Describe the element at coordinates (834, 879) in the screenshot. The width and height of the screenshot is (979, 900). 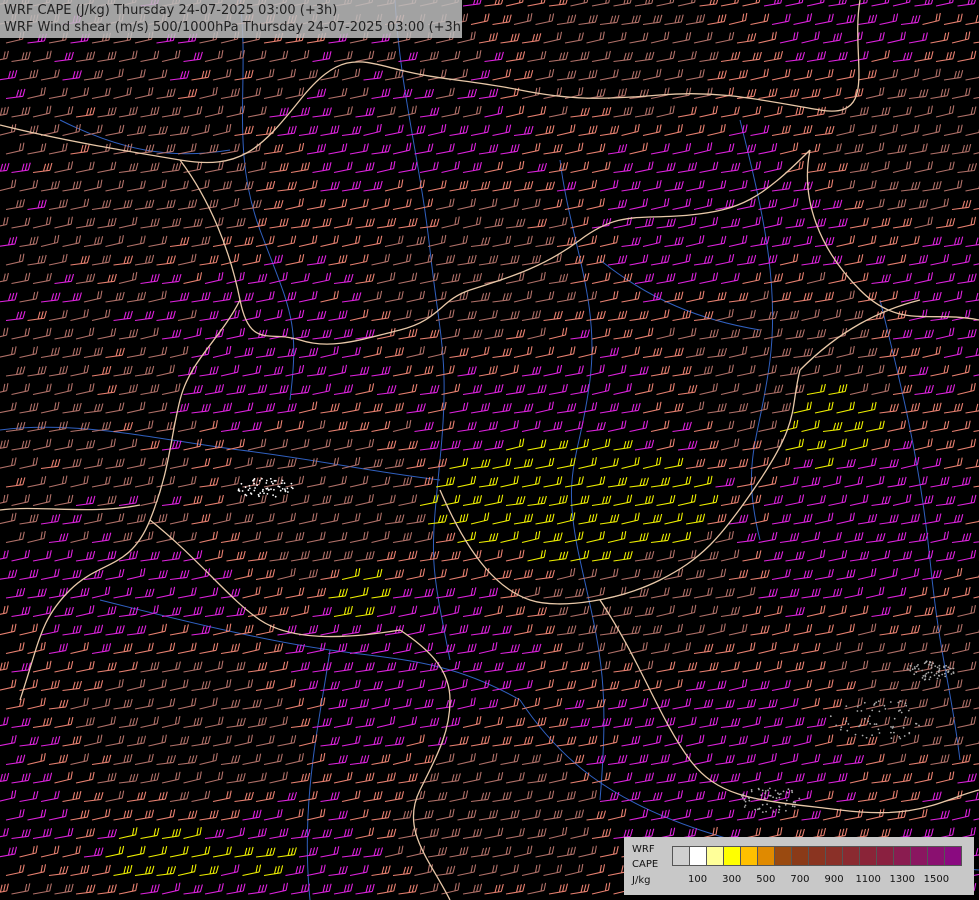
I see `legend-tick: 900` at that location.